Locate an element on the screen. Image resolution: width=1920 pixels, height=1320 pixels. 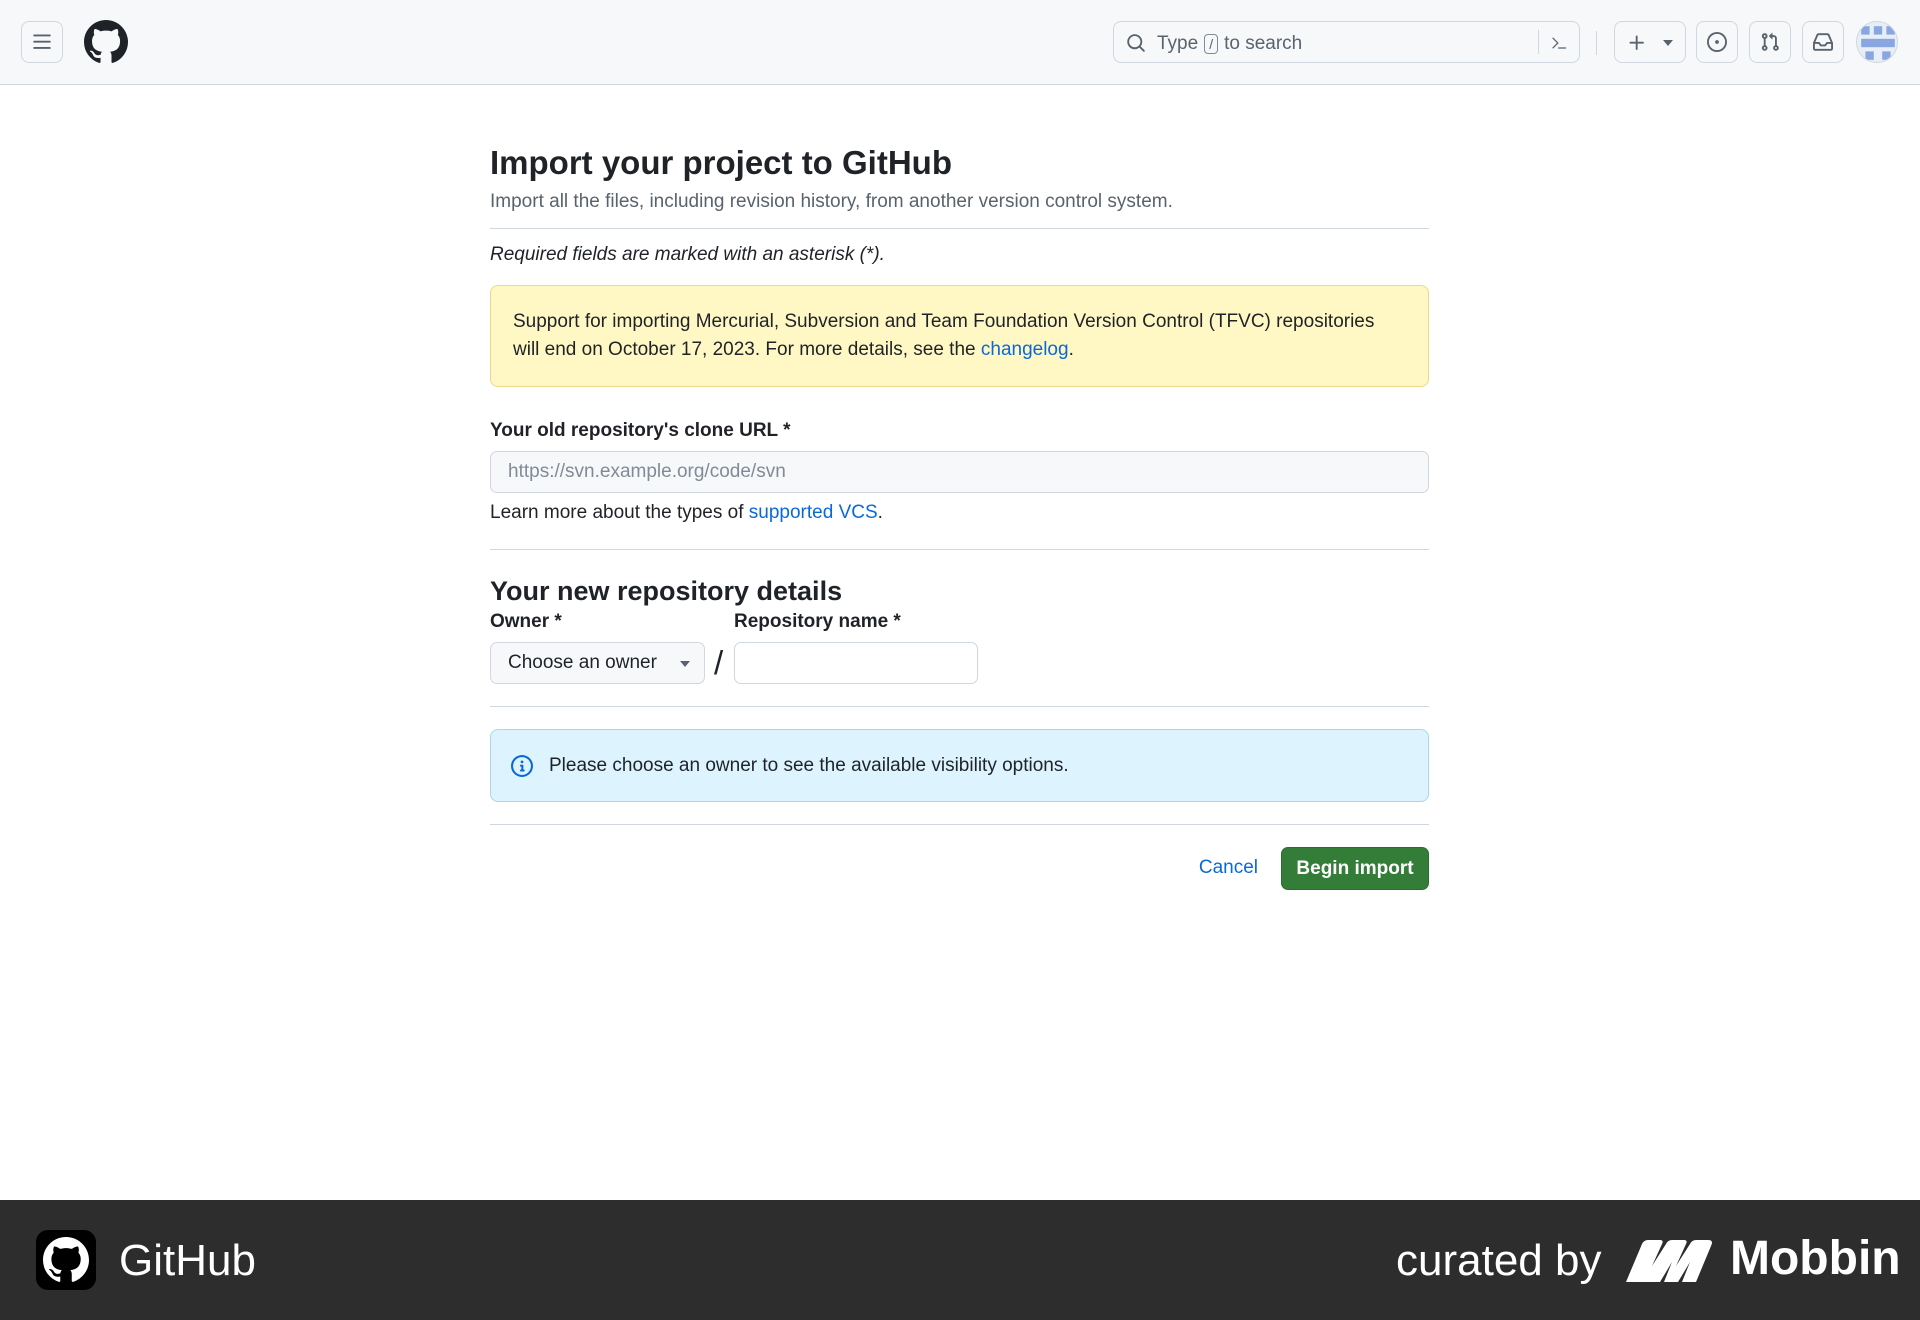
search-suffix: to search is located at coordinates (1263, 43).